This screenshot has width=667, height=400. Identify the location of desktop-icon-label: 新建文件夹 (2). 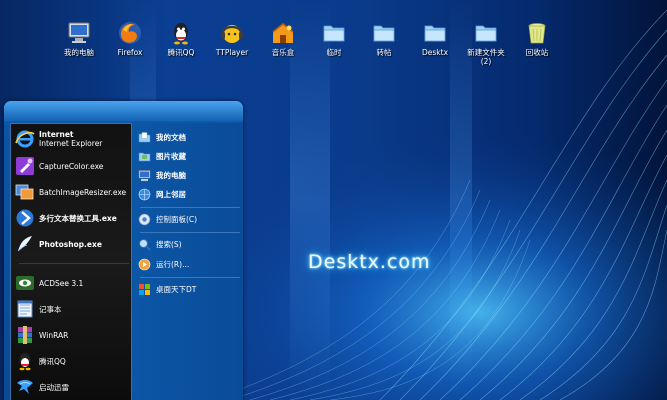
(486, 57).